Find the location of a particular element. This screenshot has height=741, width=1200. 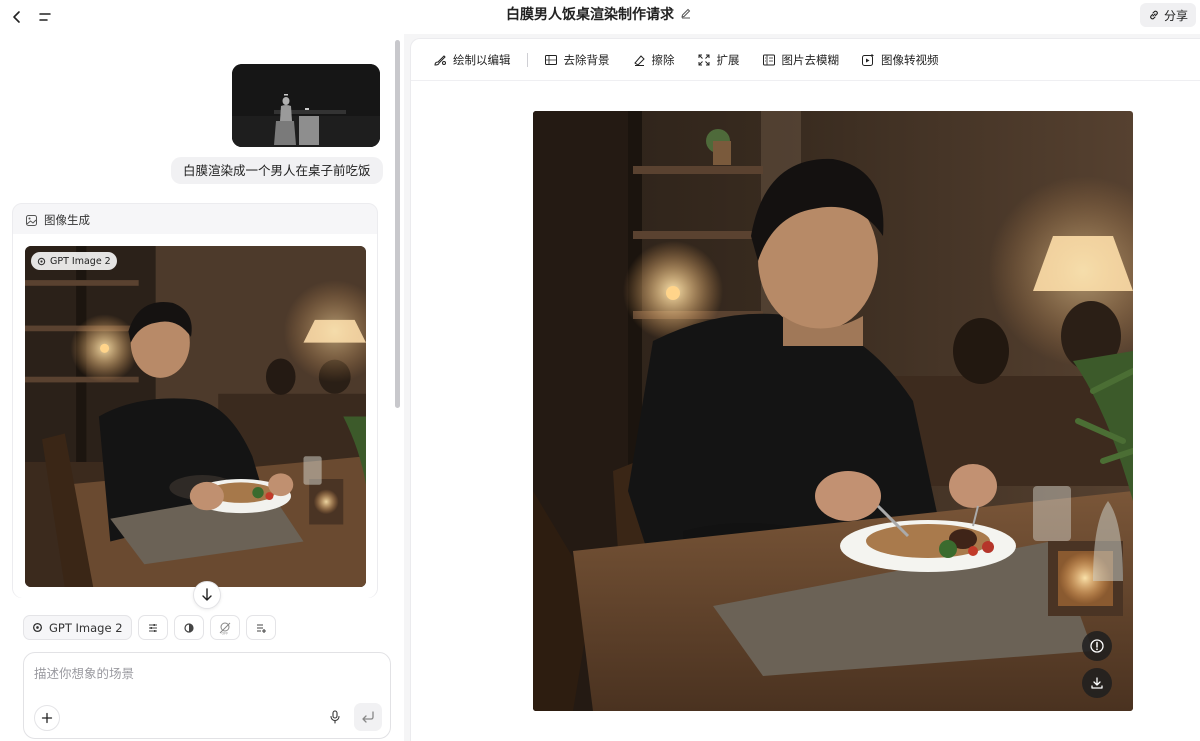

share-label: 分享 is located at coordinates (1175, 15).